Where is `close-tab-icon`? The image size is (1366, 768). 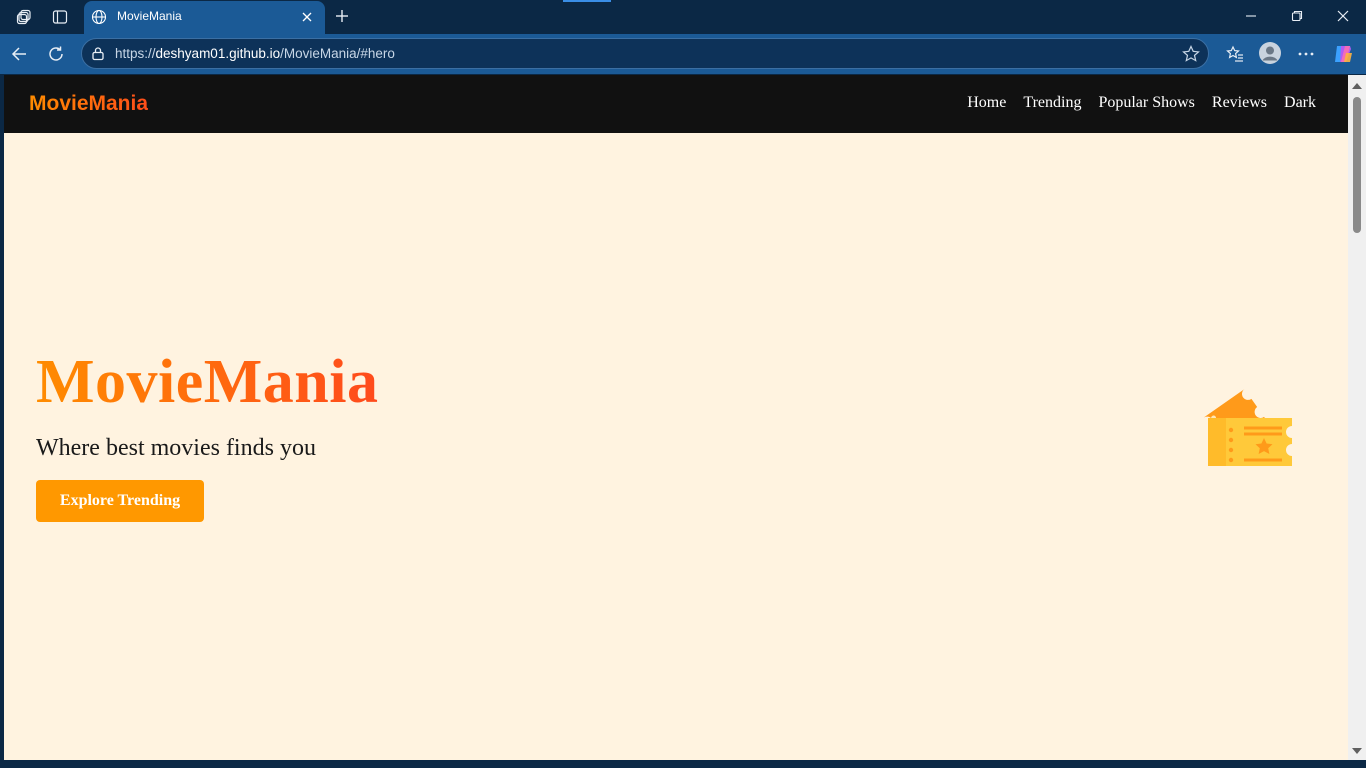 close-tab-icon is located at coordinates (307, 19).